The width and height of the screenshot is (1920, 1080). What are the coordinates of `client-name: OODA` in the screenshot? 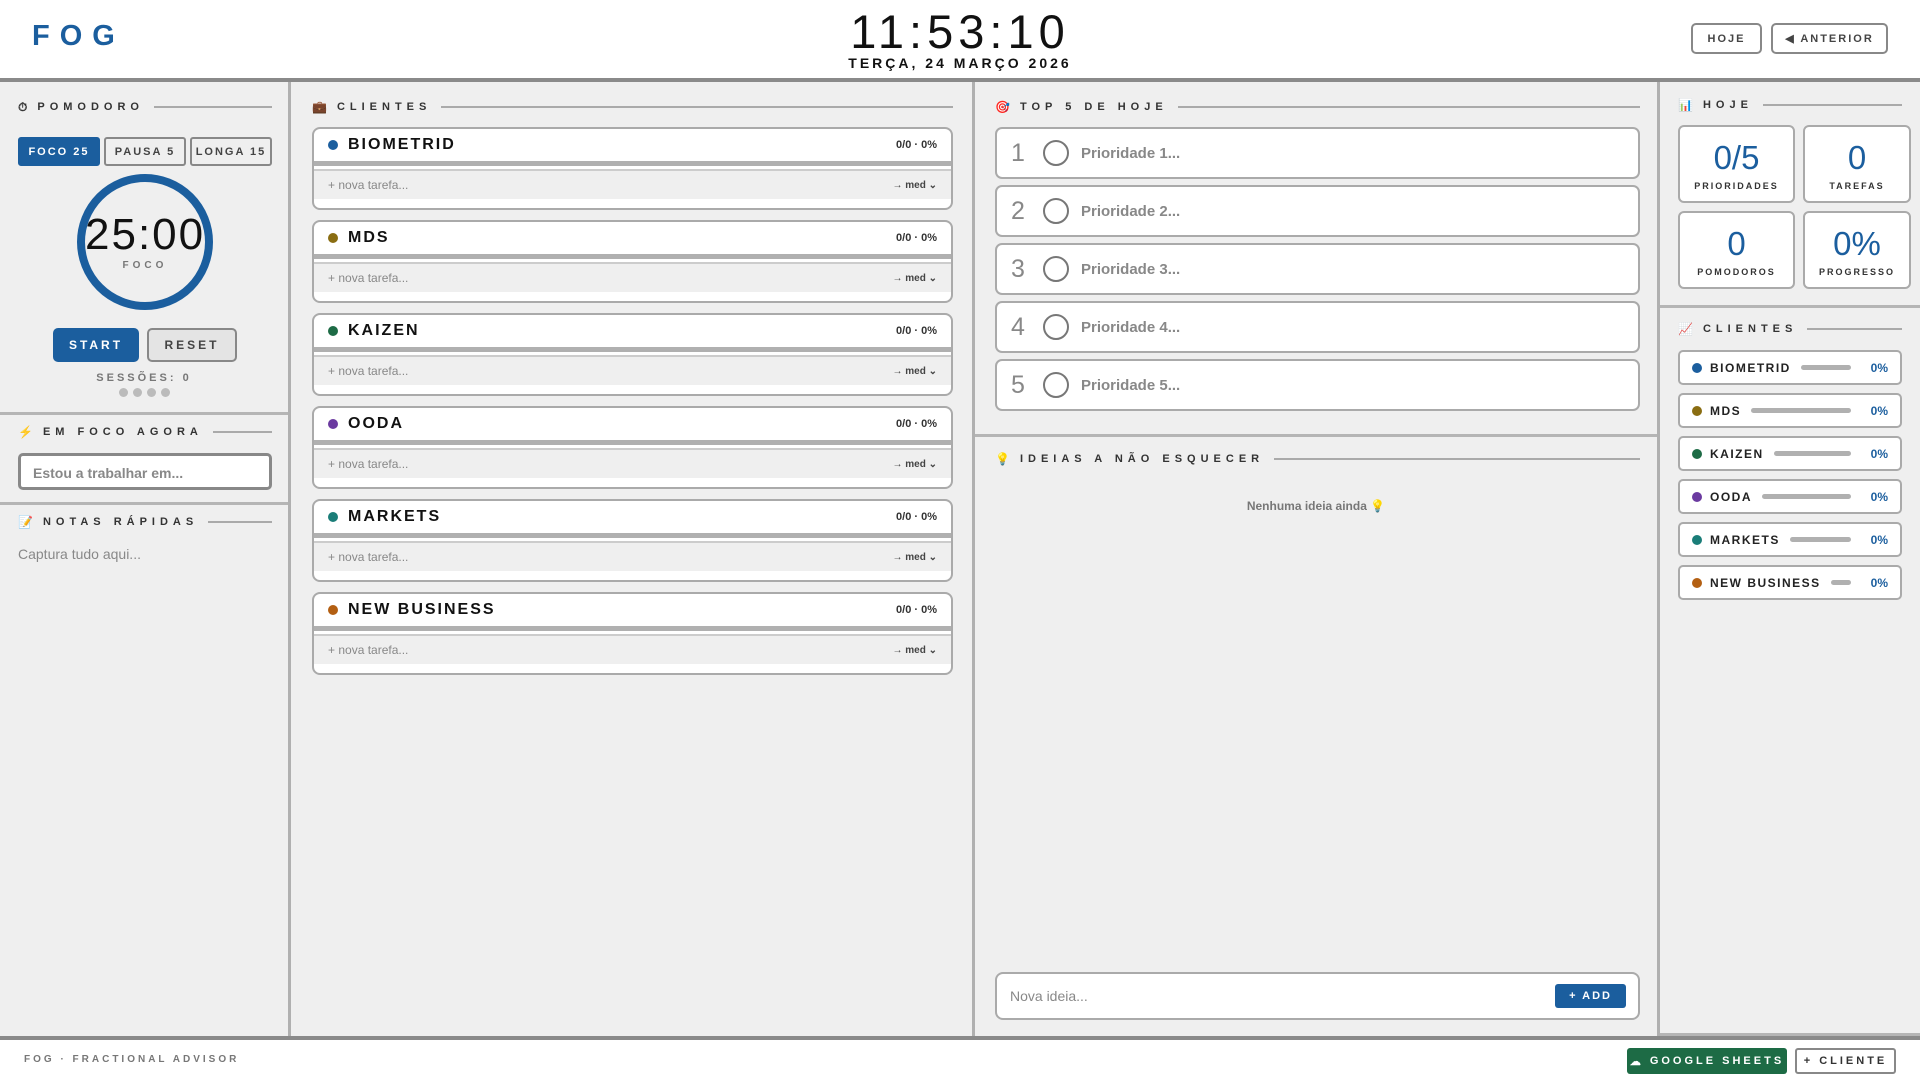 It's located at (376, 423).